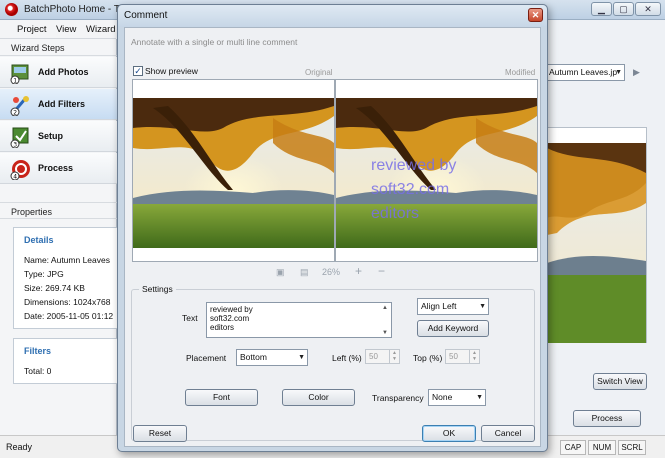  Describe the element at coordinates (171, 71) in the screenshot. I see `show-preview-label: Show preview` at that location.